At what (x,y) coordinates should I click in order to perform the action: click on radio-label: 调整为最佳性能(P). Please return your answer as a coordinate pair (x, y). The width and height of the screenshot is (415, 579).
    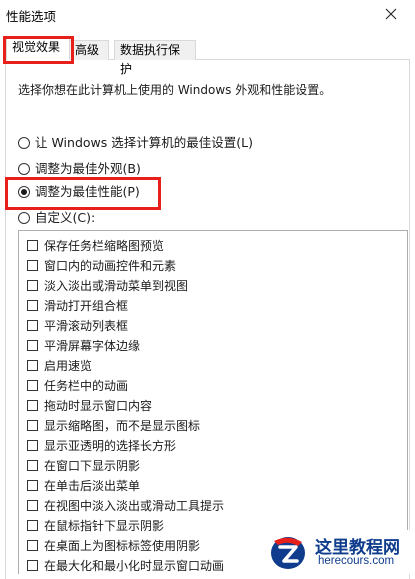
    Looking at the image, I should click on (87, 191).